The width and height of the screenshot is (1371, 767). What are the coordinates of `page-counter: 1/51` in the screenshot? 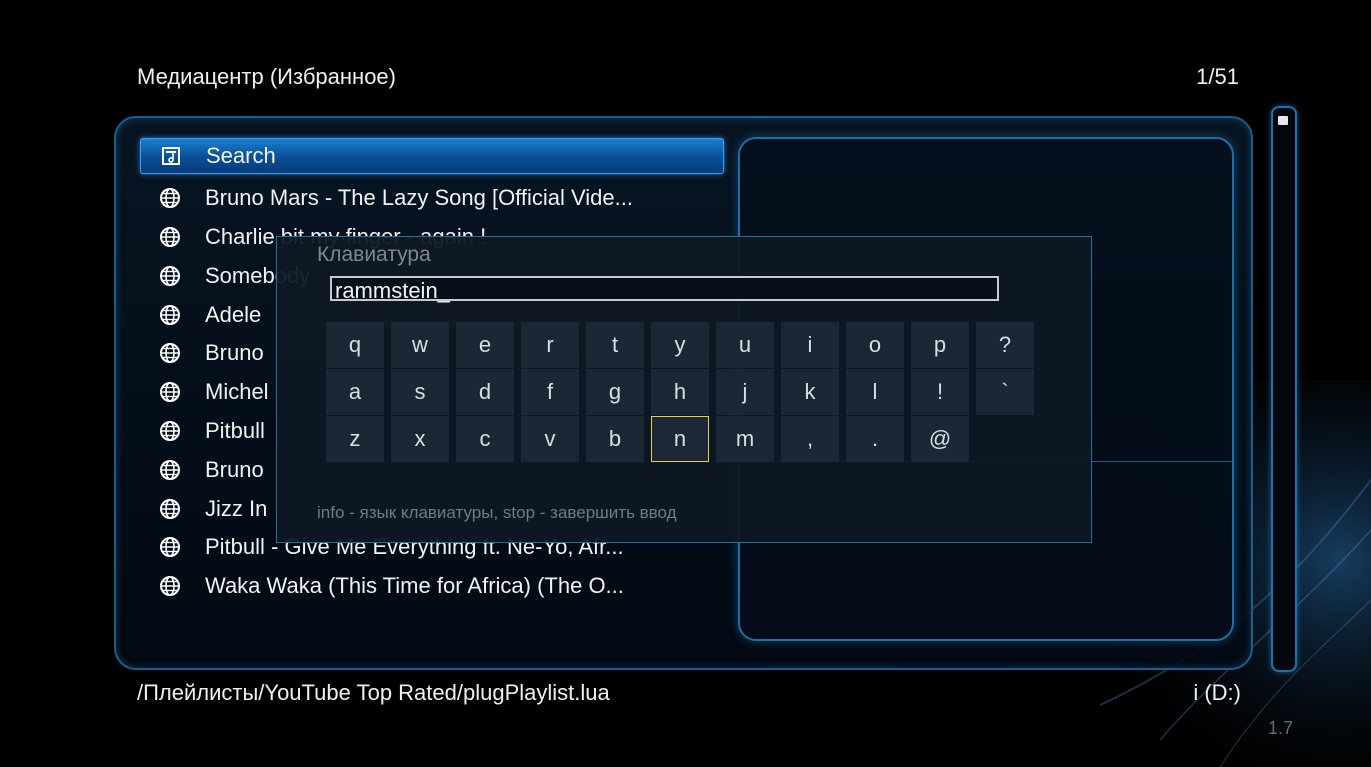 It's located at (1217, 76).